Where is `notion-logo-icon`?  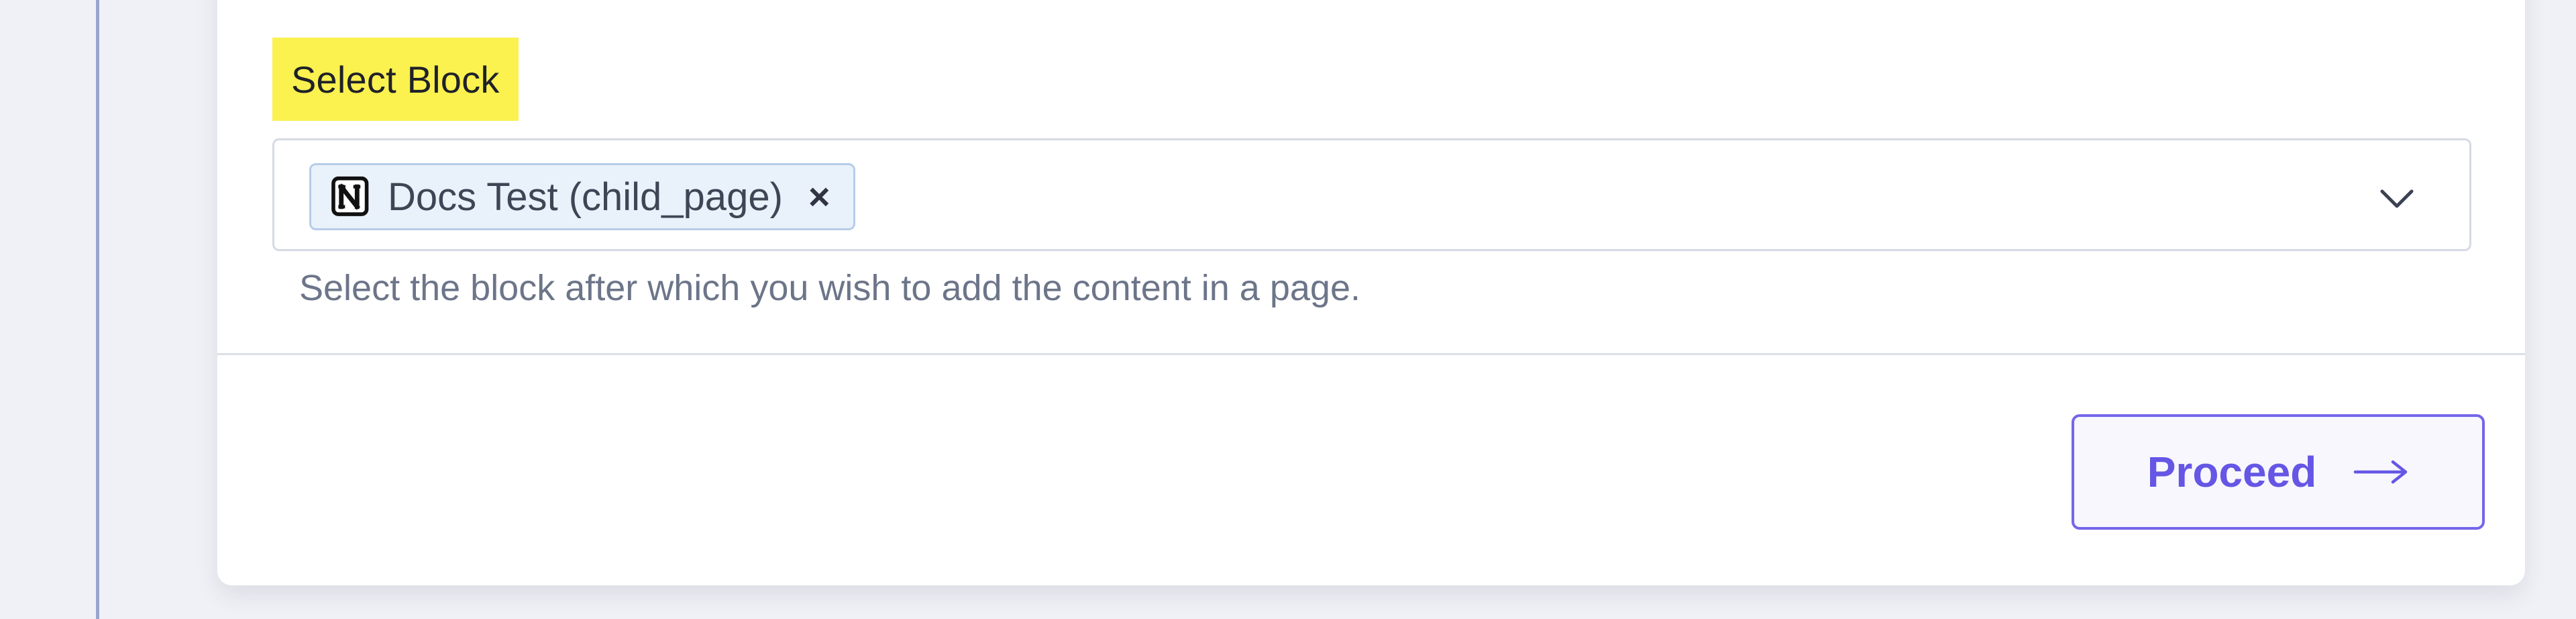 notion-logo-icon is located at coordinates (350, 196).